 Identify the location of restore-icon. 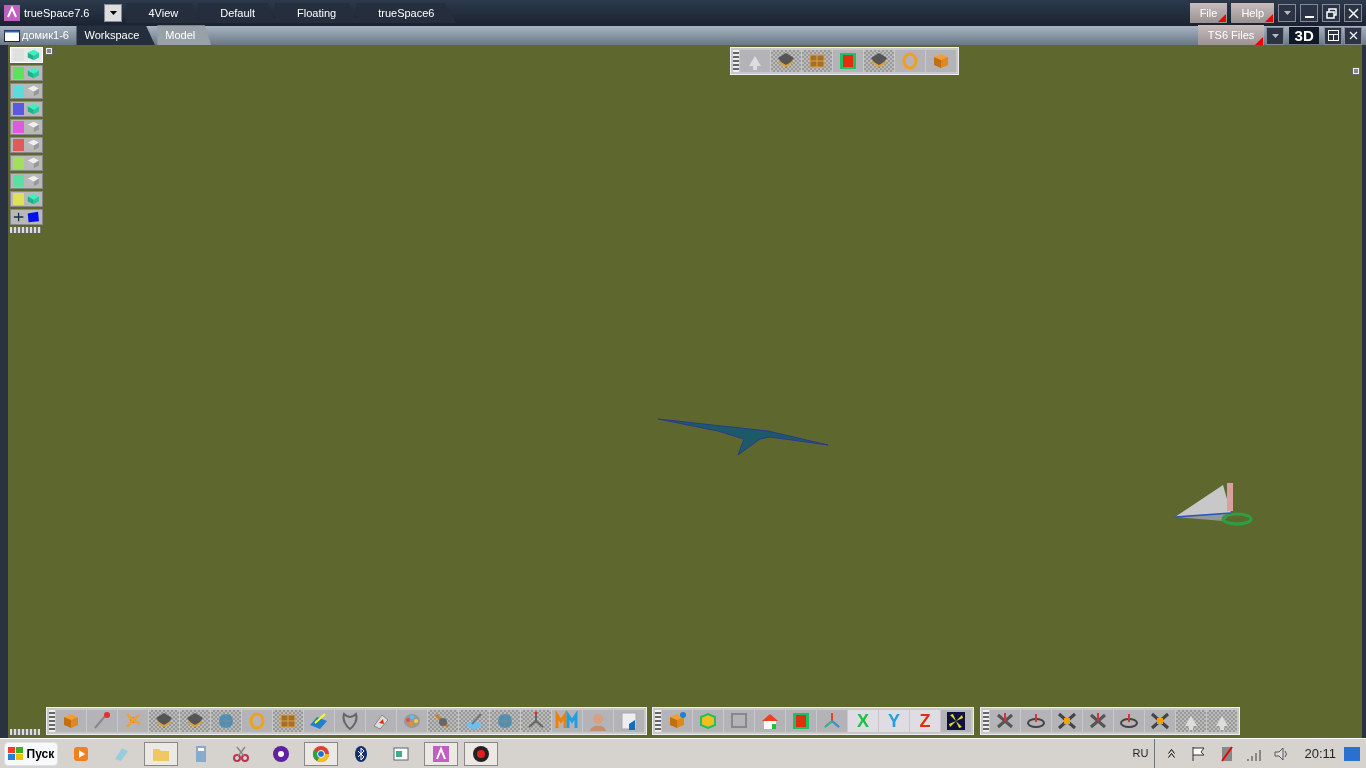
(1331, 13).